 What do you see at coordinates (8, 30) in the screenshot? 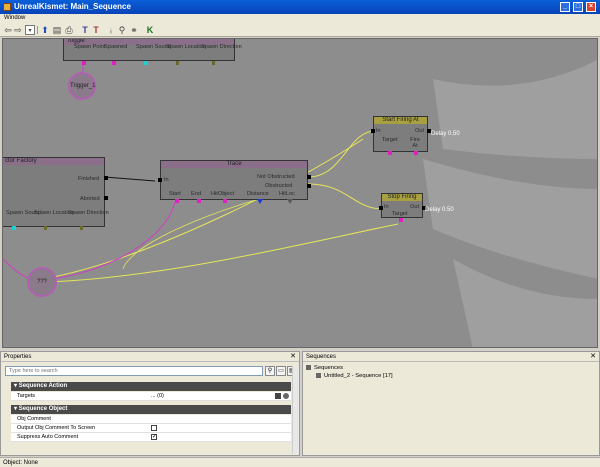
I see `back-icon: ⇦` at bounding box center [8, 30].